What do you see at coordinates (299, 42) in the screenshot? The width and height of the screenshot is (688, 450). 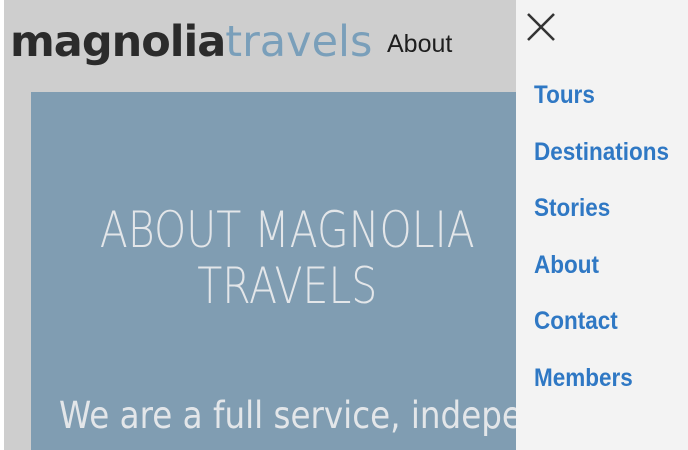 I see `logo-text-travels: travels` at bounding box center [299, 42].